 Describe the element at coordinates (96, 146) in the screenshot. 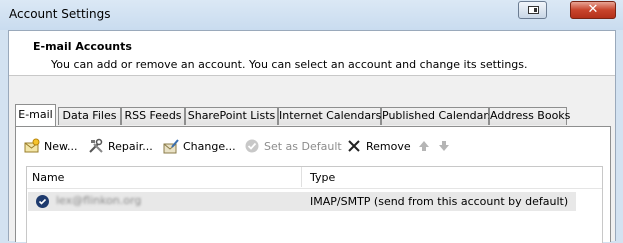

I see `repair-tools-icon` at that location.